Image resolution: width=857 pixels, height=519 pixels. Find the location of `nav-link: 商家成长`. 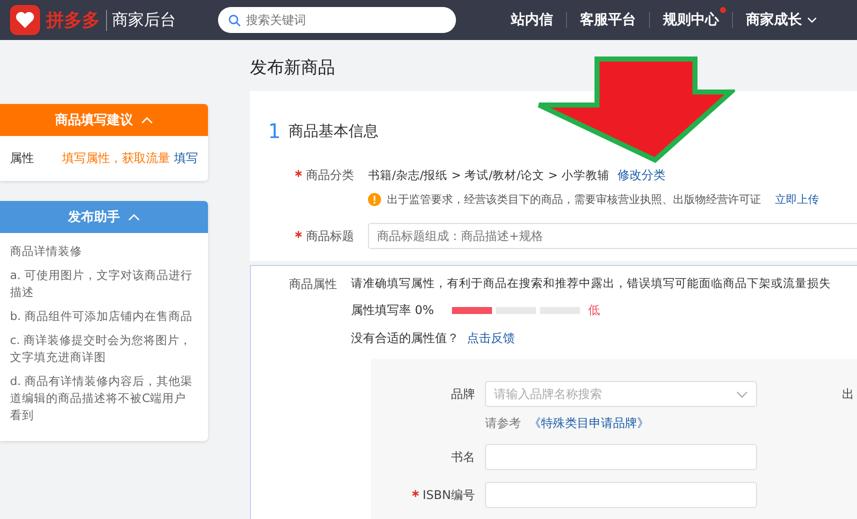

nav-link: 商家成长 is located at coordinates (781, 20).